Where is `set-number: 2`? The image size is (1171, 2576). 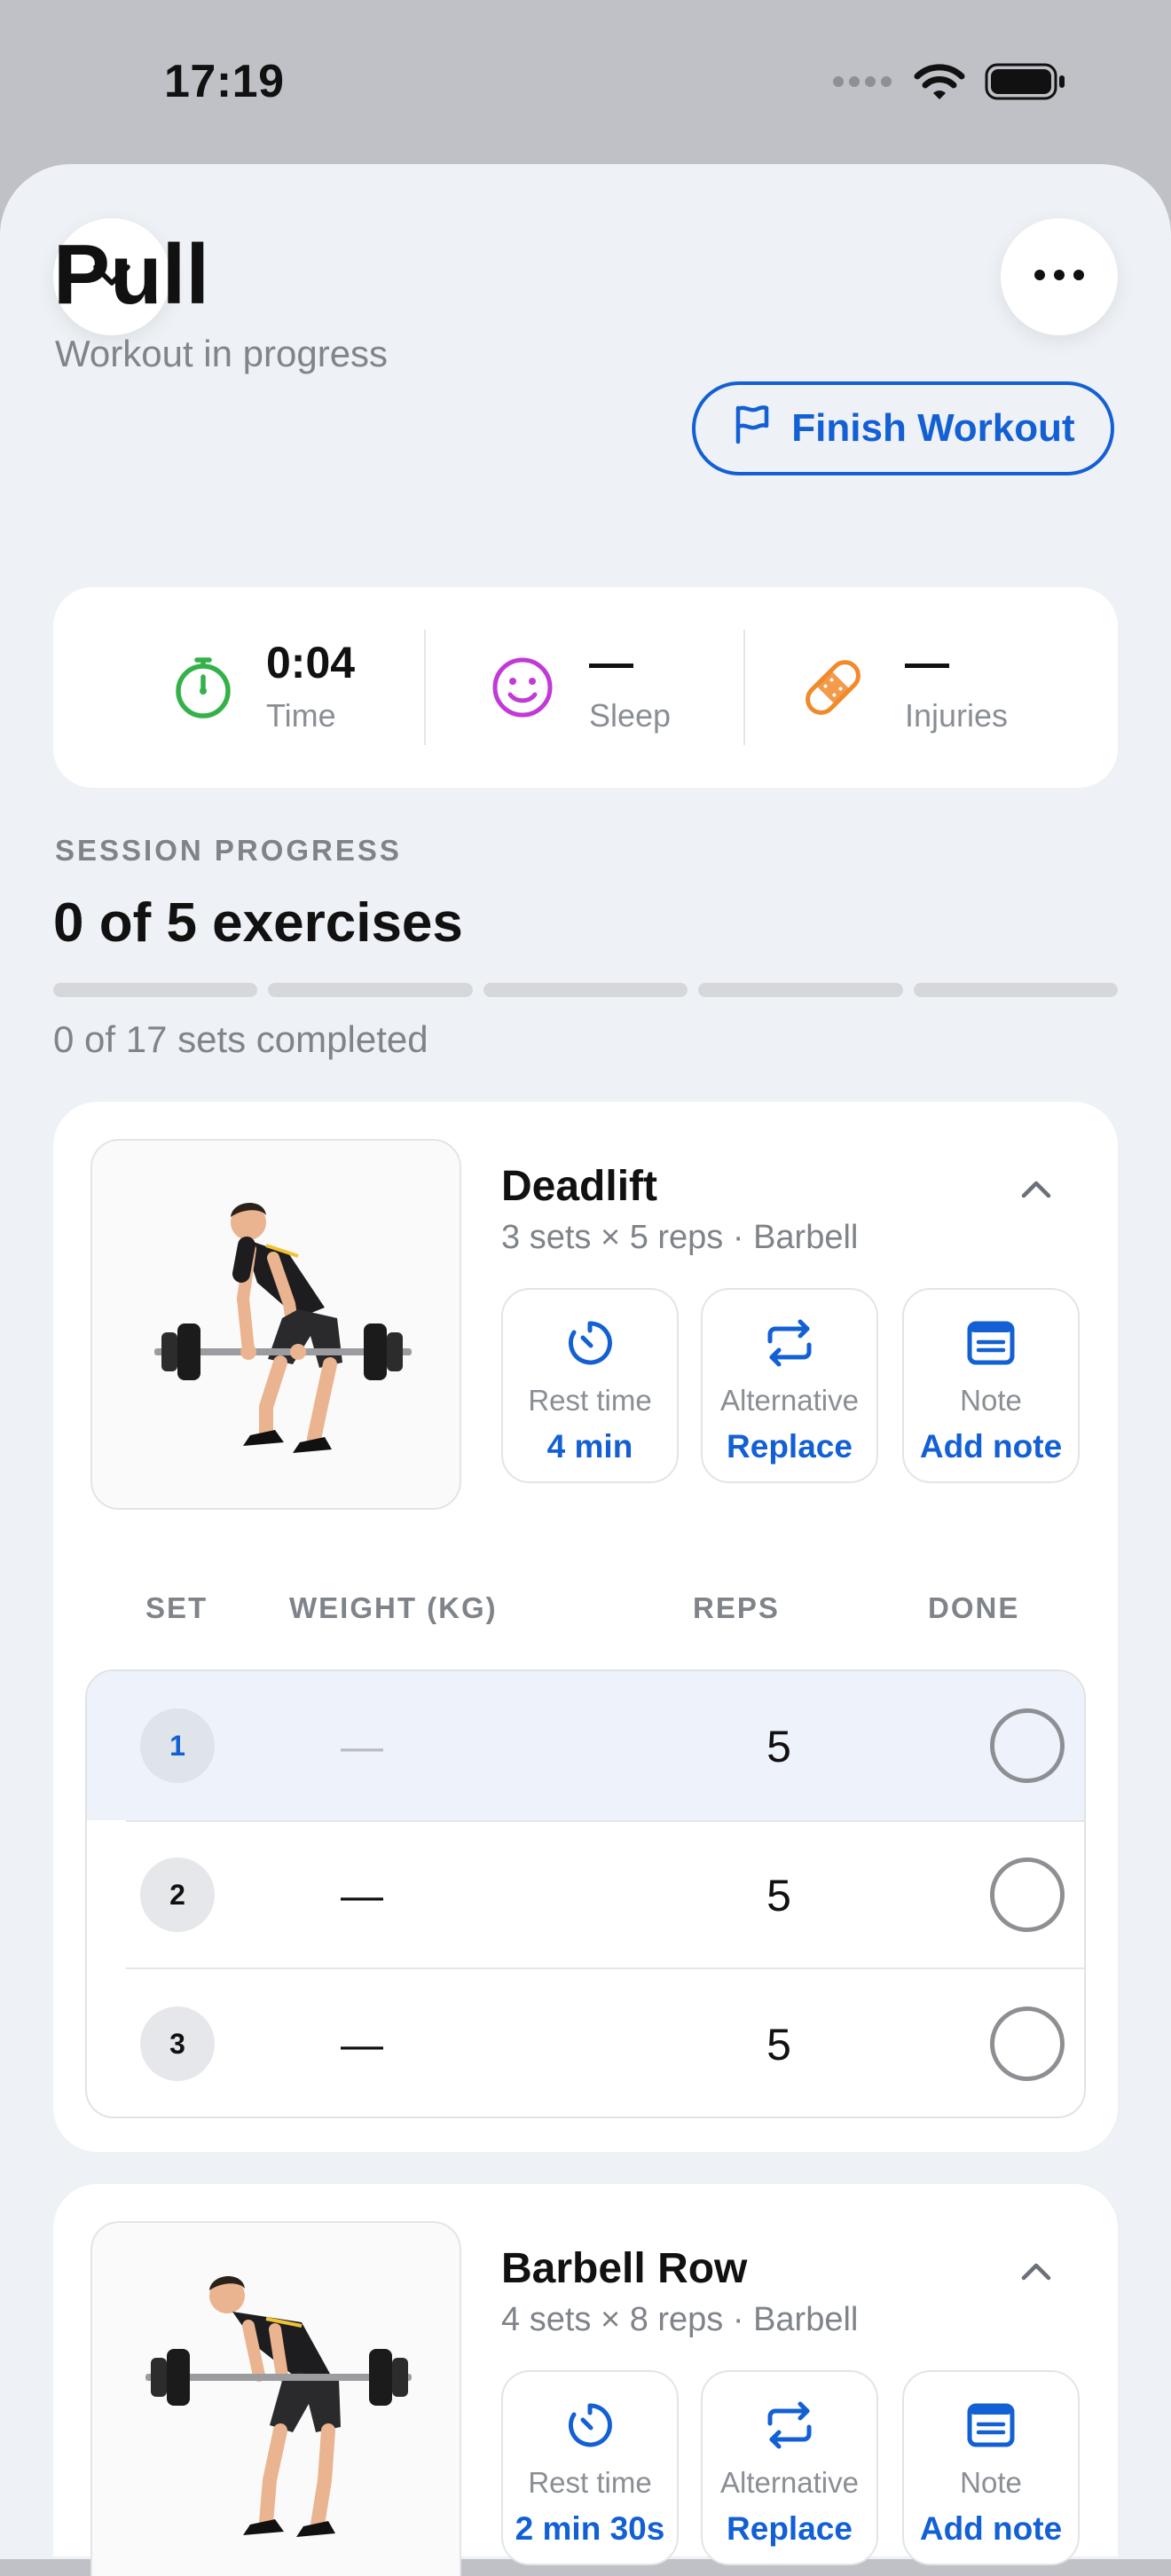 set-number: 2 is located at coordinates (177, 1894).